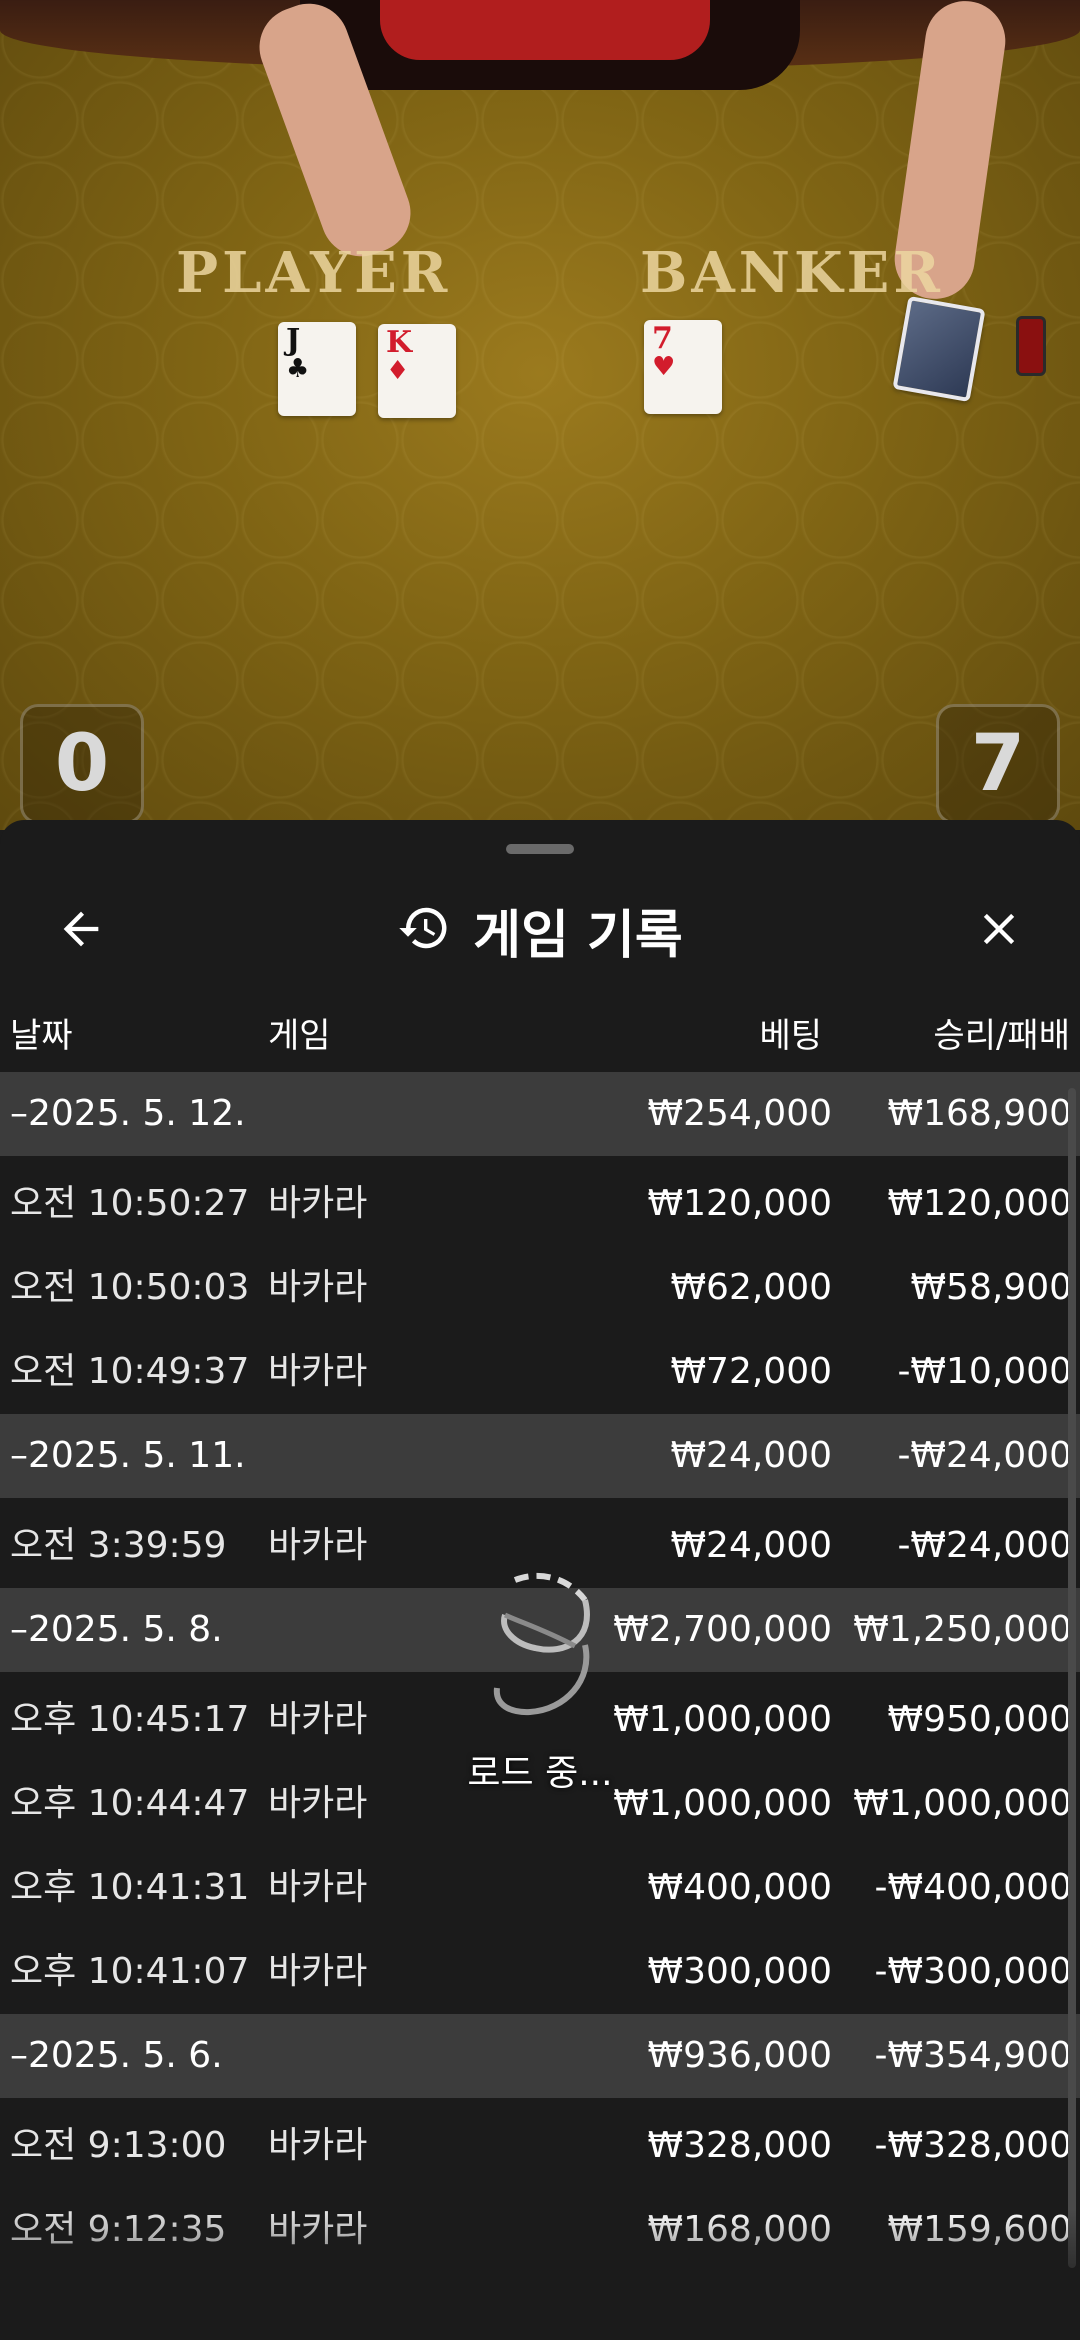  Describe the element at coordinates (998, 764) in the screenshot. I see `banker-score: 7` at that location.